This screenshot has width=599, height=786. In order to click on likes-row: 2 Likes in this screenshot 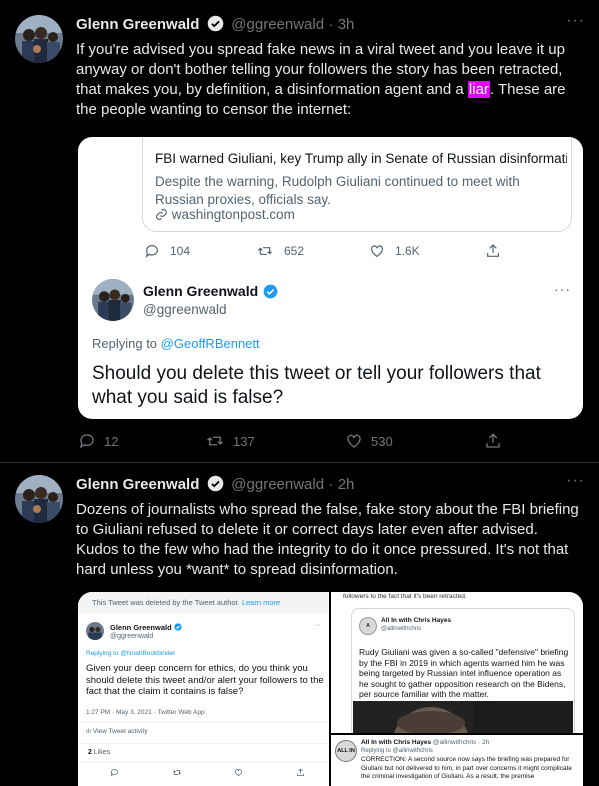, I will do `click(99, 752)`.